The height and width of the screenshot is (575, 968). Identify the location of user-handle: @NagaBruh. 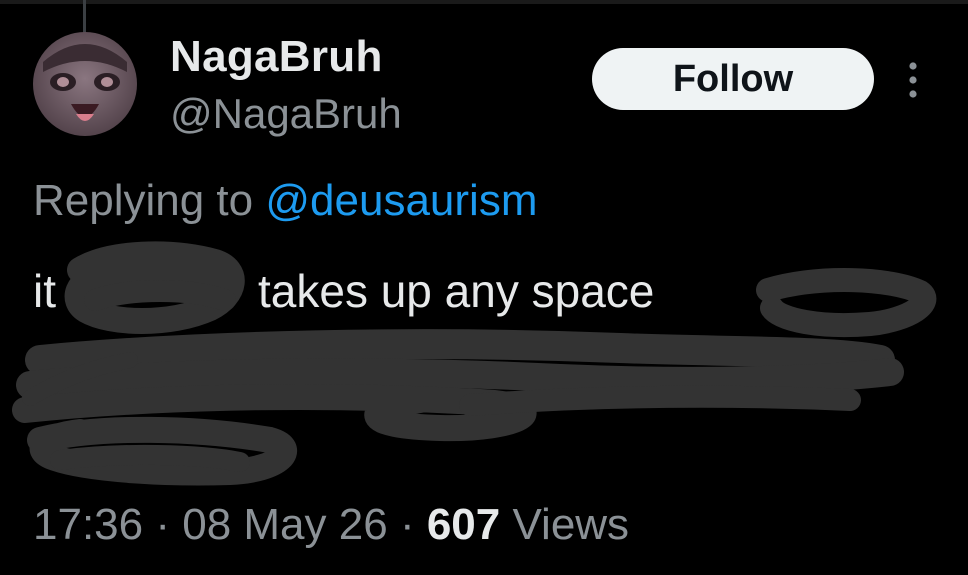
(286, 114).